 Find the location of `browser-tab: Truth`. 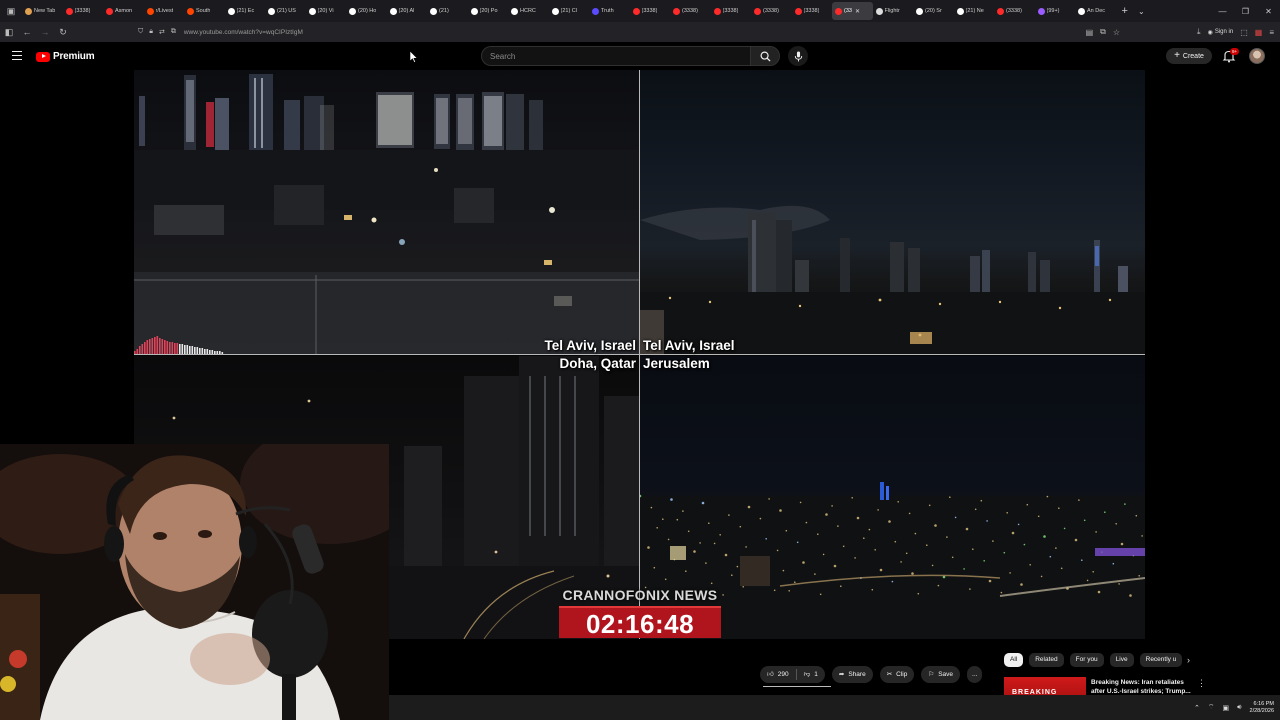

browser-tab: Truth is located at coordinates (609, 11).